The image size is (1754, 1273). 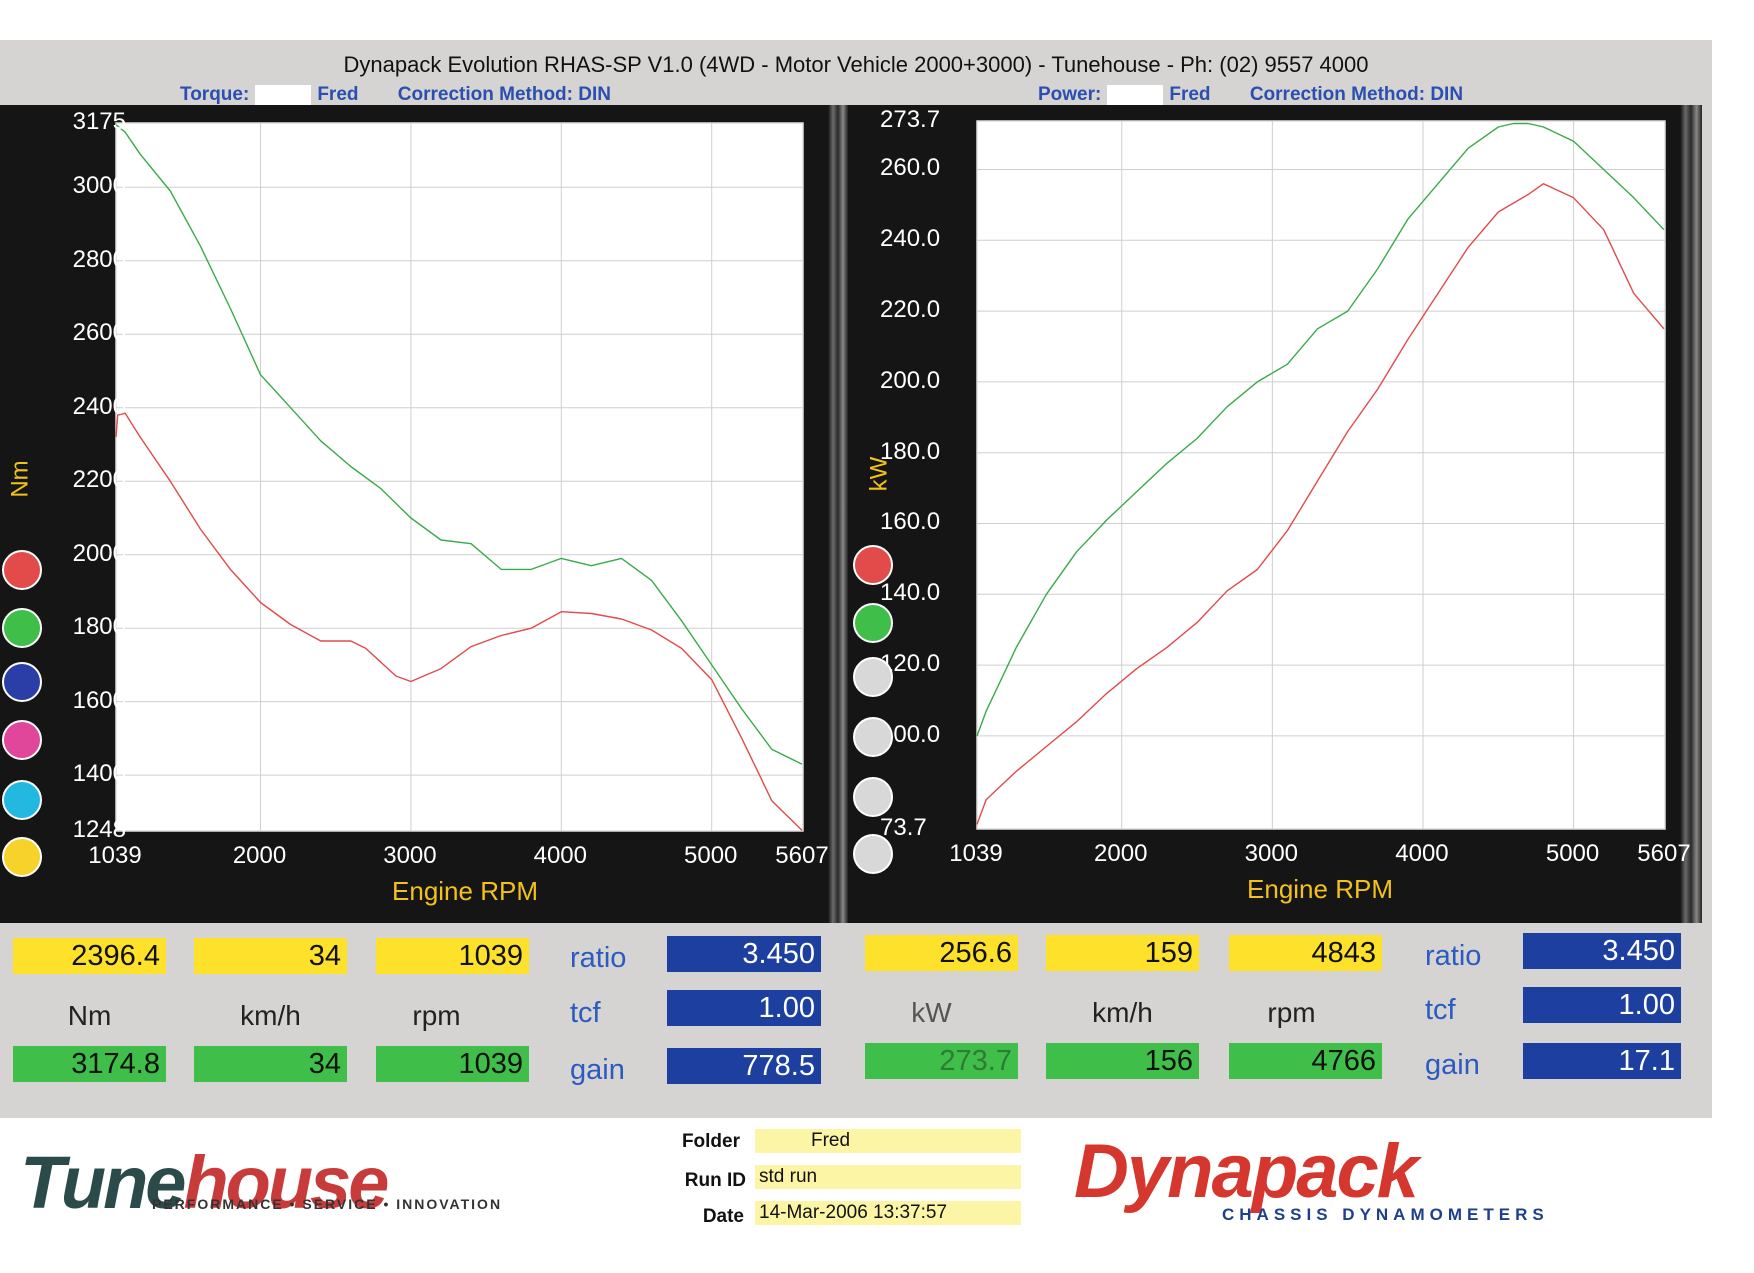 I want to click on power-run2-value: 273.7, so click(x=941, y=1061).